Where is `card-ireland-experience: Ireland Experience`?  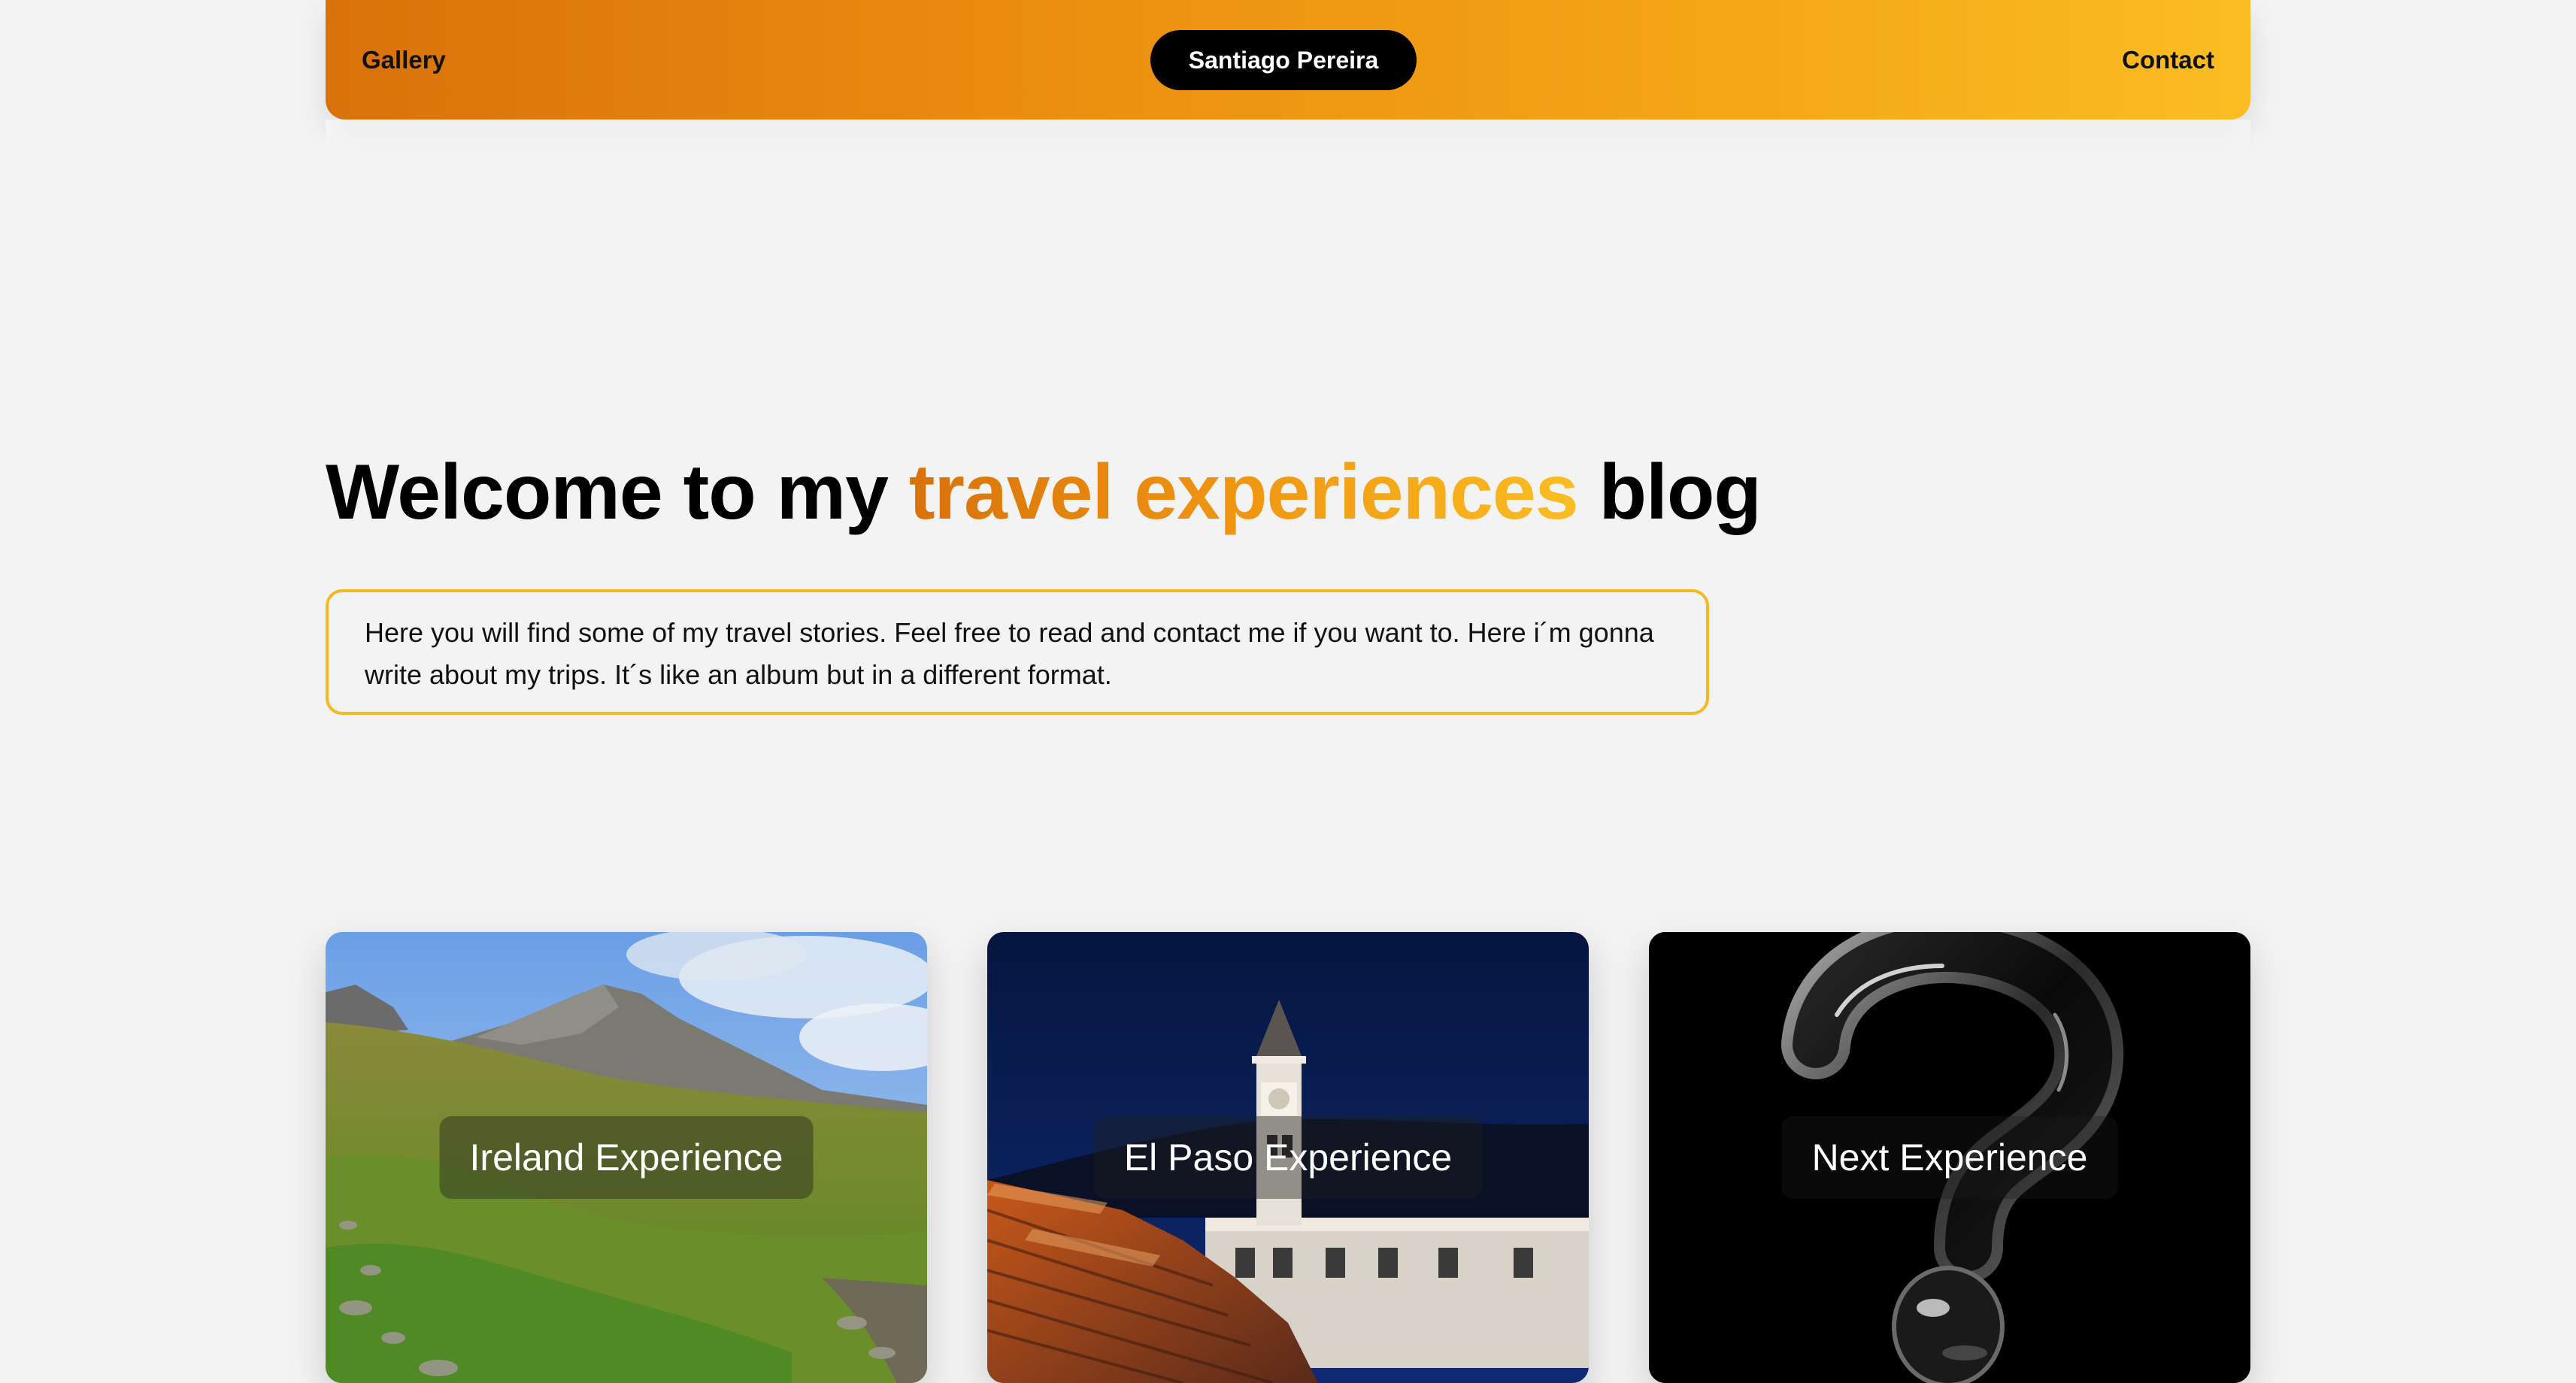
card-ireland-experience: Ireland Experience is located at coordinates (626, 1158).